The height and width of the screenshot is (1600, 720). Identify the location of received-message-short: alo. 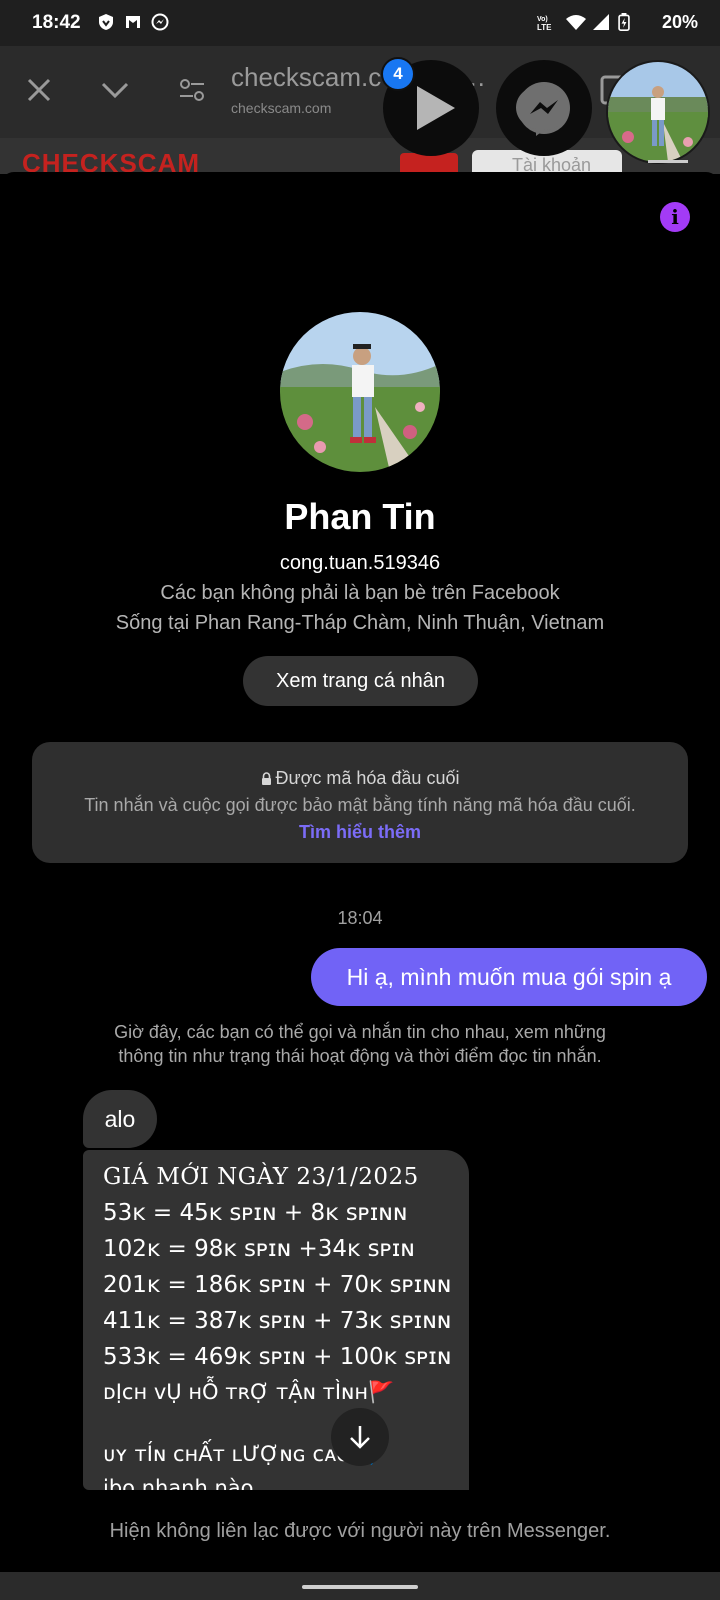
(120, 1119).